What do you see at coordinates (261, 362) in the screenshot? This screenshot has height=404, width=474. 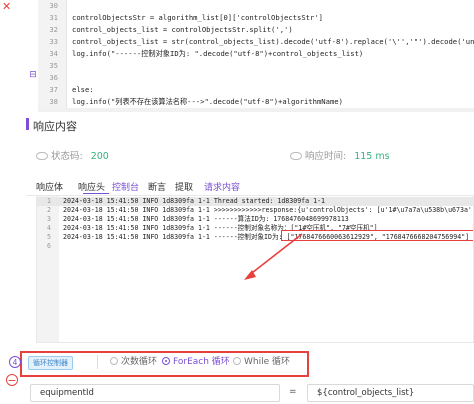 I see `radio-while-loop: While 循环` at bounding box center [261, 362].